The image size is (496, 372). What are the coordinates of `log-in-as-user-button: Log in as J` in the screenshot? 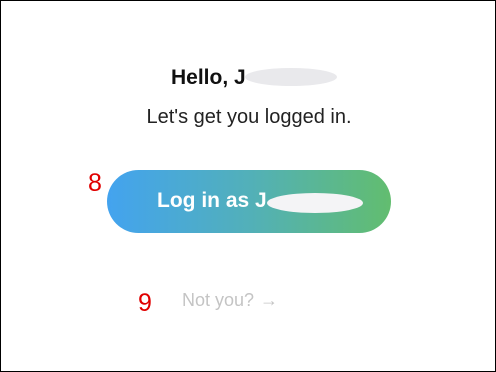 It's located at (249, 201).